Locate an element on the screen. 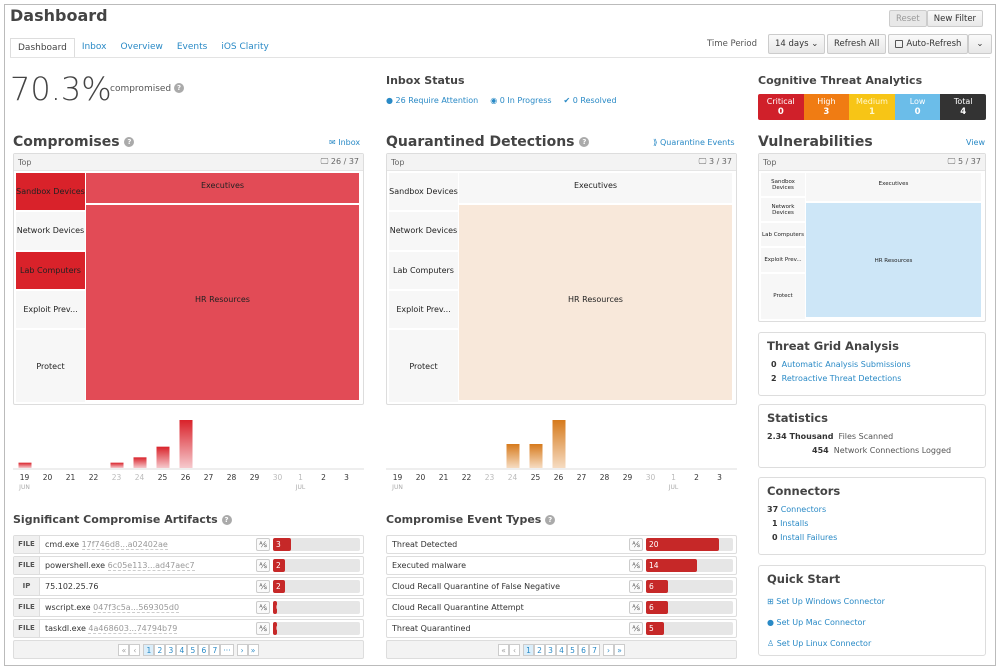 The height and width of the screenshot is (670, 1000). artifact-hash: 4a468603...74794b79 is located at coordinates (133, 629).